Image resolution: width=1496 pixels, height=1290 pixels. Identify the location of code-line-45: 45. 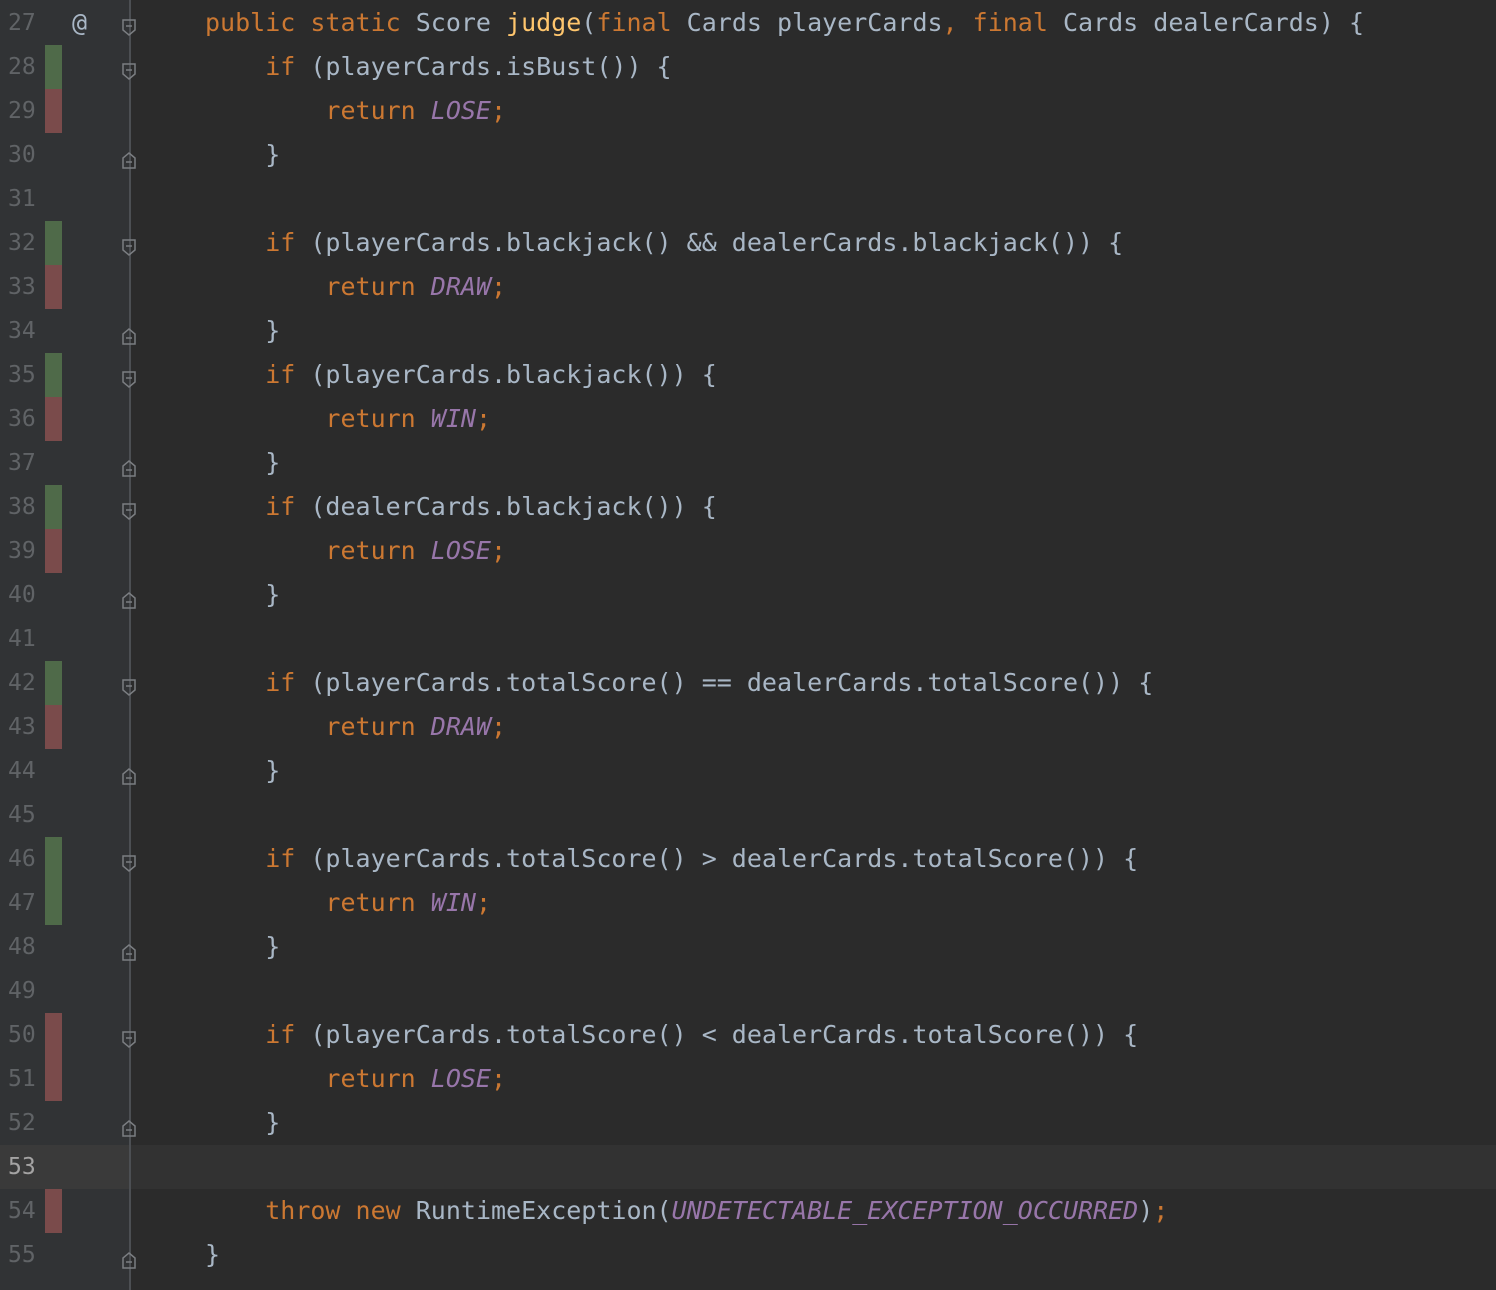
(748, 815).